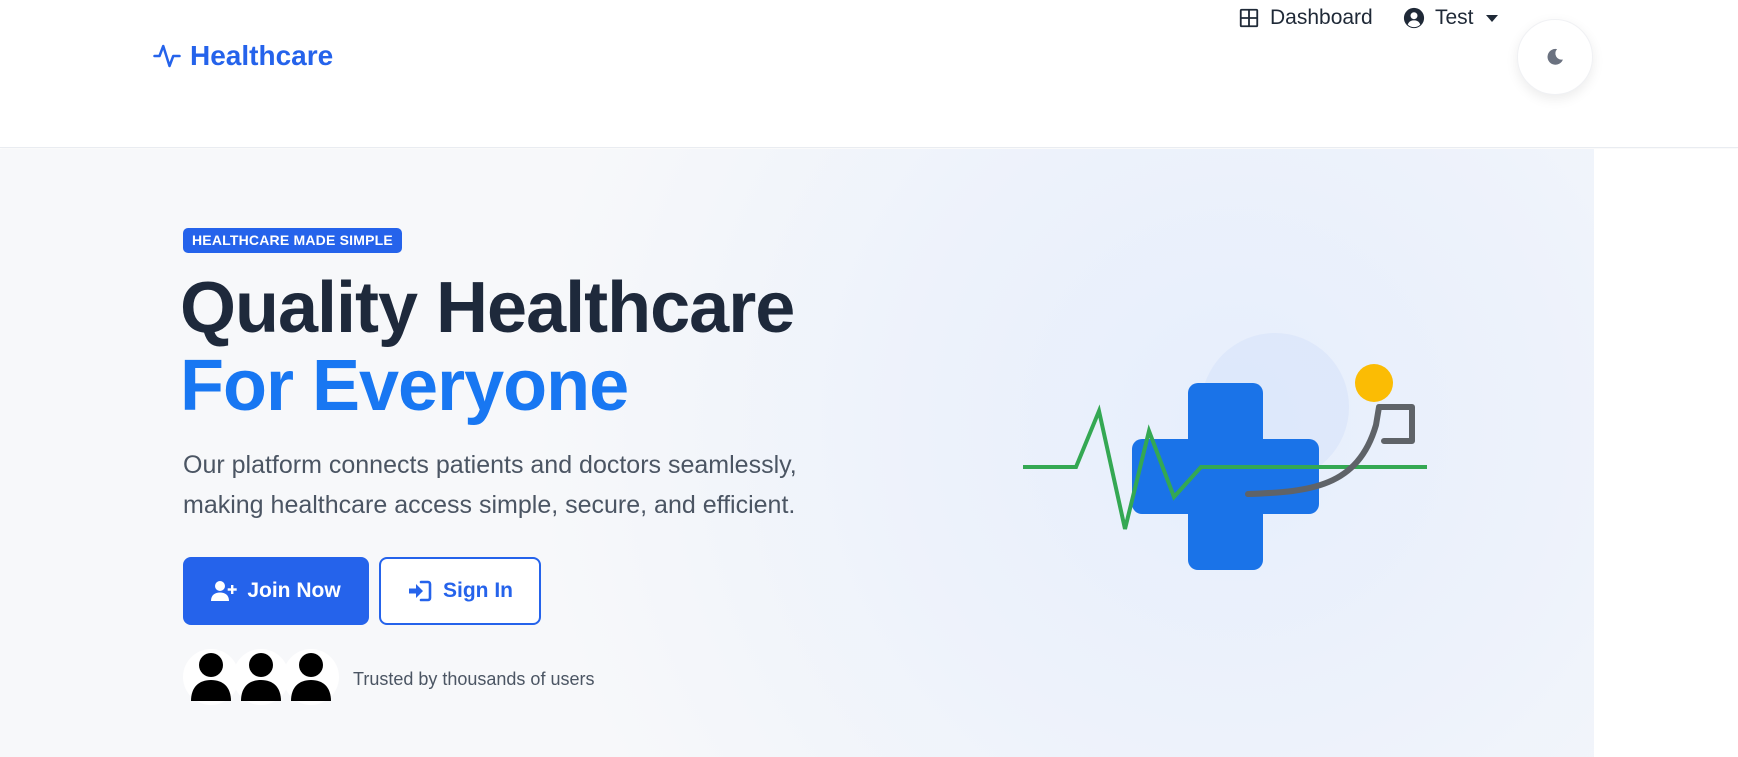  What do you see at coordinates (1491, 18) in the screenshot?
I see `chevron-down-icon` at bounding box center [1491, 18].